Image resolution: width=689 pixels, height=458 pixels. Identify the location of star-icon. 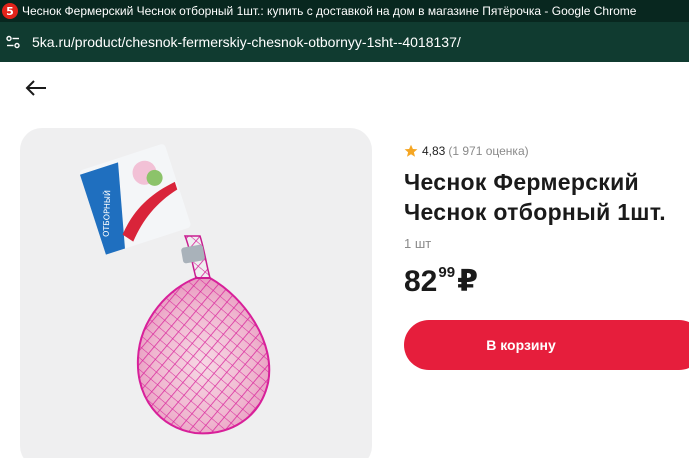
(411, 150).